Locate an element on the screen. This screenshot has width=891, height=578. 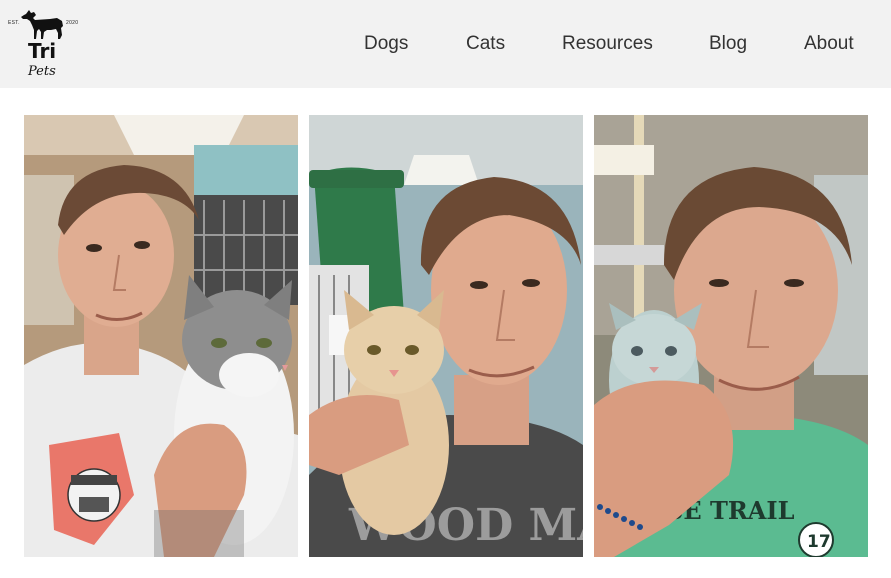
logo-brand-text: Tri is located at coordinates (42, 51).